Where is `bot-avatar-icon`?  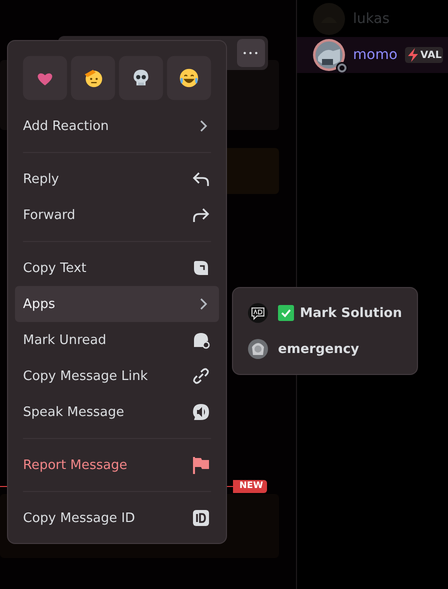 bot-avatar-icon is located at coordinates (258, 313).